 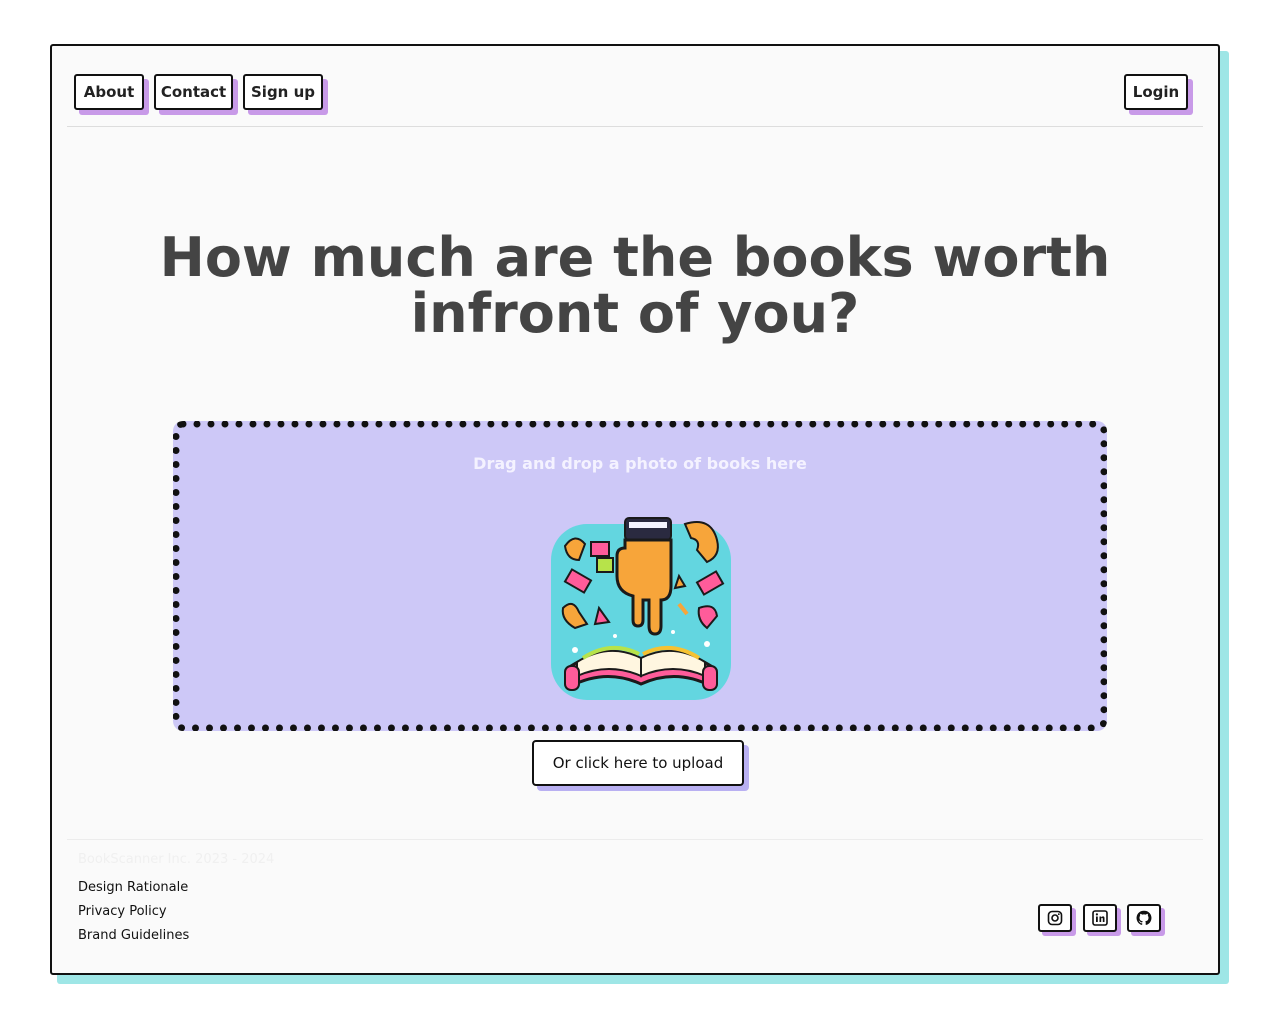 I want to click on contact-button: Contact, so click(x=193, y=92).